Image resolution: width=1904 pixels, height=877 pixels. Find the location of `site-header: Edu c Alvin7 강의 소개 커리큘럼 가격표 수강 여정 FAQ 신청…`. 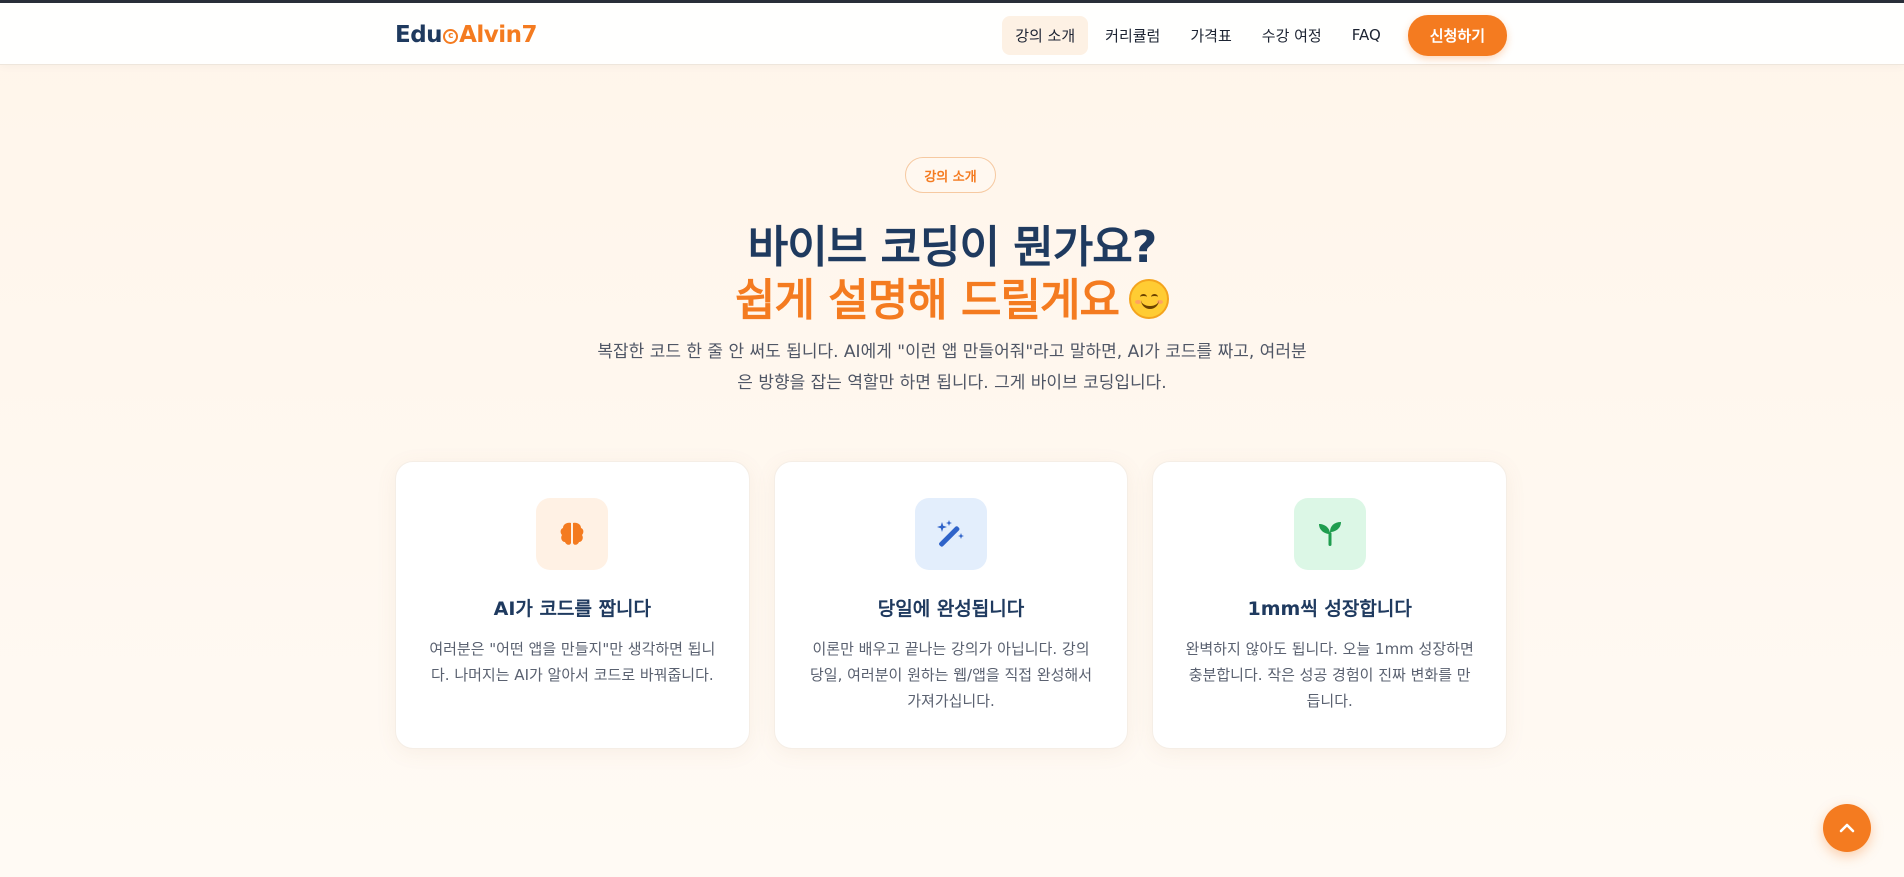

site-header: Edu c Alvin7 강의 소개 커리큘럼 가격표 수강 여정 FAQ 신청… is located at coordinates (952, 34).